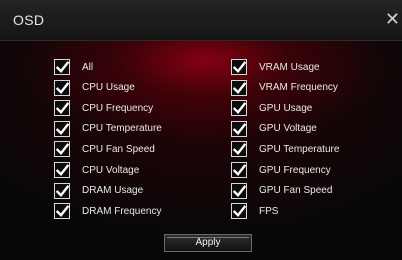  What do you see at coordinates (29, 20) in the screenshot?
I see `window-title: OSD` at bounding box center [29, 20].